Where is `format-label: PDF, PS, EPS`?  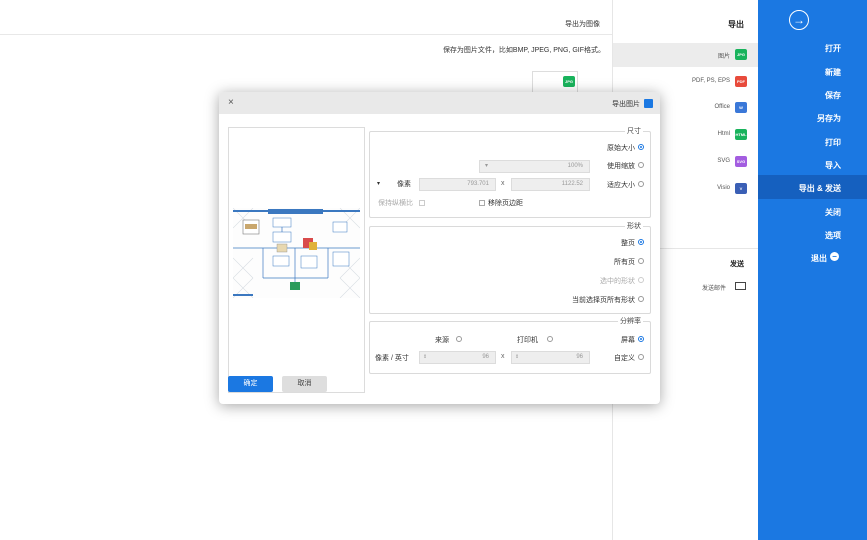
format-label: PDF, PS, EPS is located at coordinates (710, 81).